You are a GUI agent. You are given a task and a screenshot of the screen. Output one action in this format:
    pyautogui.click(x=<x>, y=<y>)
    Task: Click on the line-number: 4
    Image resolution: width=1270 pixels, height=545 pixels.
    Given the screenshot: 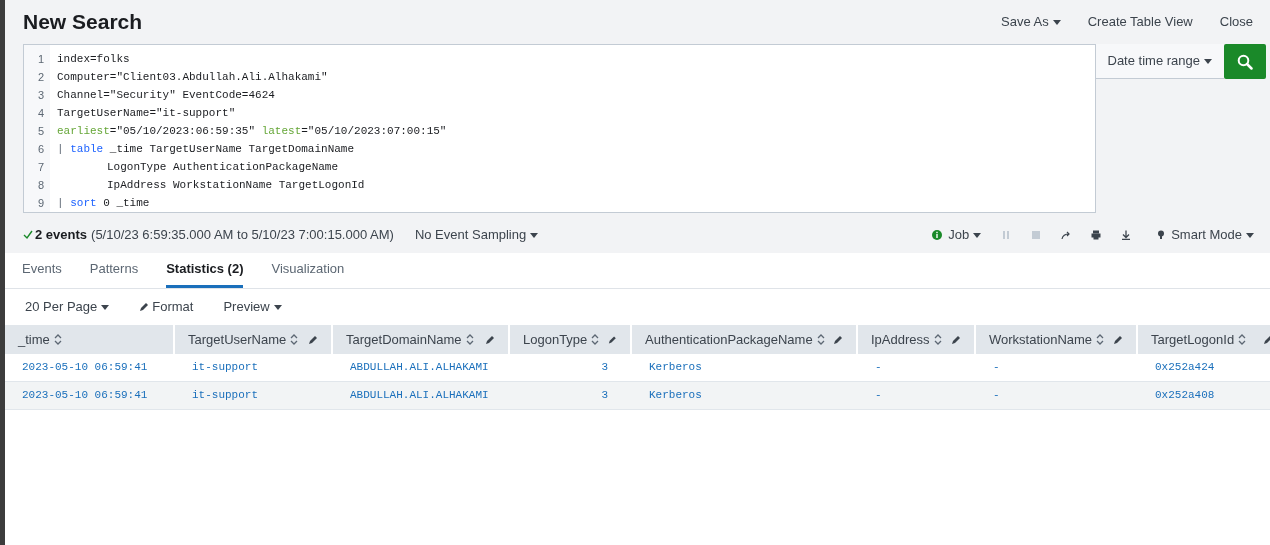 What is the action you would take?
    pyautogui.click(x=40, y=113)
    